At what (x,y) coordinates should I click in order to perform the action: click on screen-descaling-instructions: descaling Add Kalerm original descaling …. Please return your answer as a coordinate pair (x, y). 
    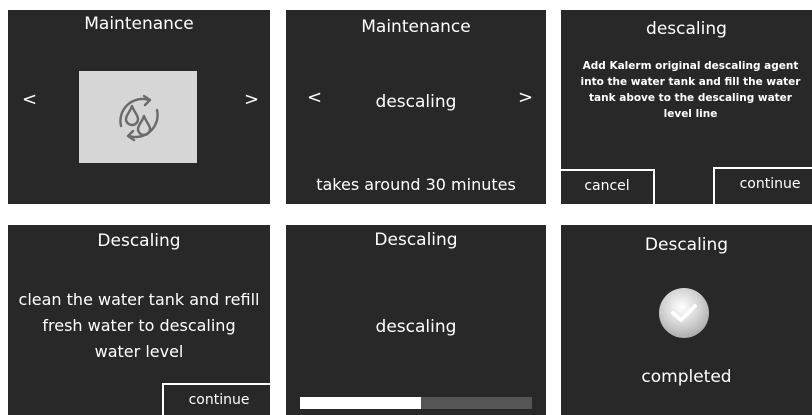
    Looking at the image, I should click on (686, 107).